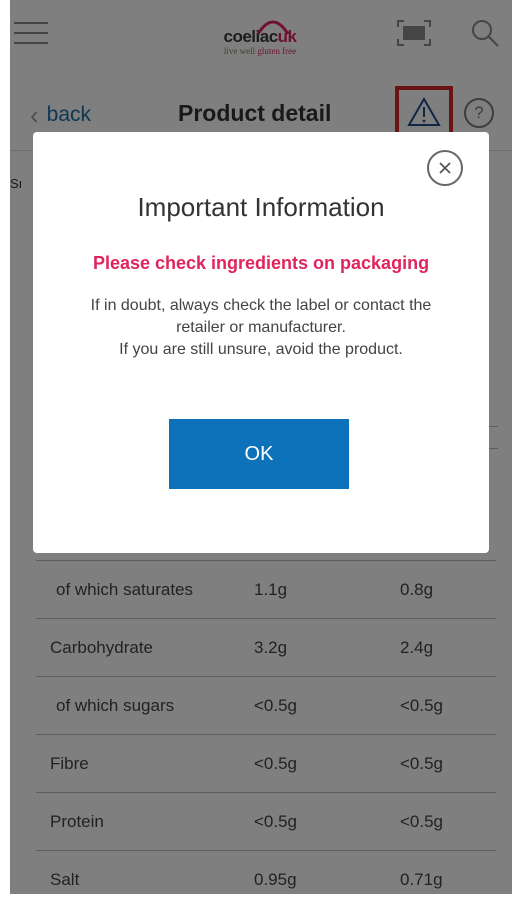  Describe the element at coordinates (259, 454) in the screenshot. I see `ok-button: OK` at that location.